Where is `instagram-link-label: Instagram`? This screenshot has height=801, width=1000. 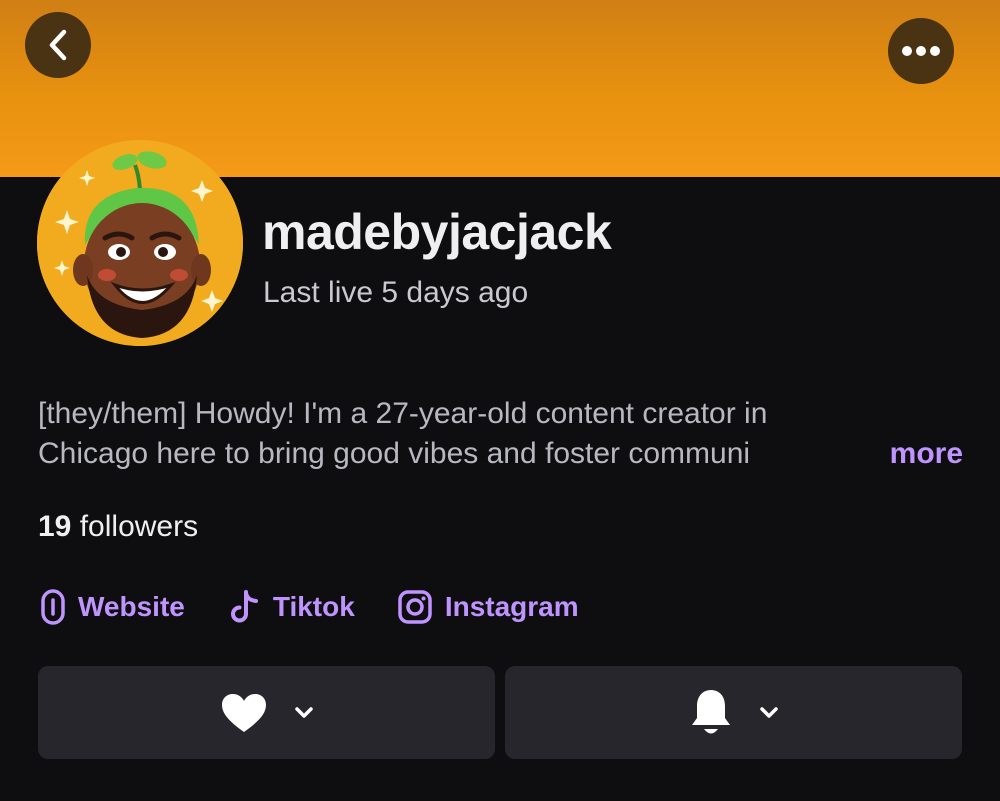
instagram-link-label: Instagram is located at coordinates (511, 606).